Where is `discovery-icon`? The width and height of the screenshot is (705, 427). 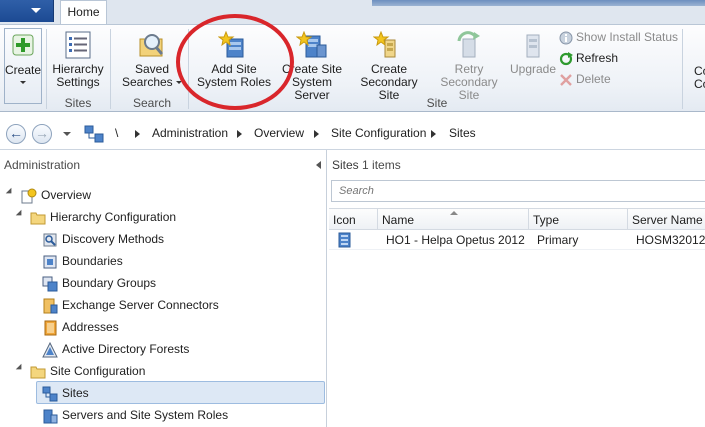
discovery-icon is located at coordinates (50, 240).